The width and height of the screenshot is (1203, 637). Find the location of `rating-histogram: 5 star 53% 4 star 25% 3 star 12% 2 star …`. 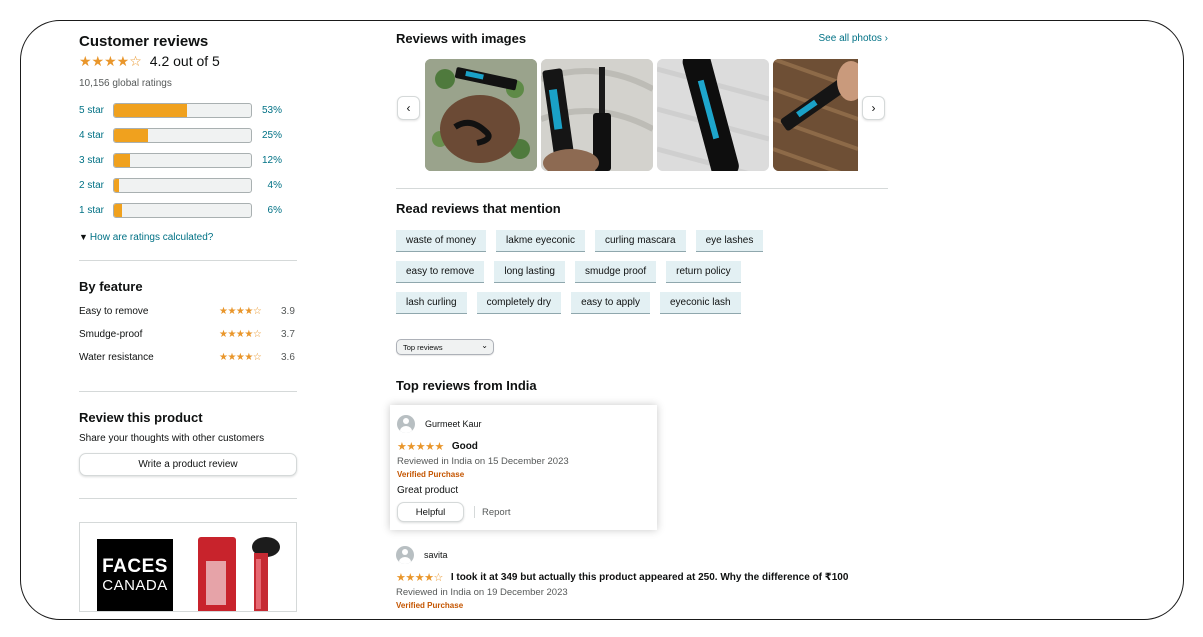

rating-histogram: 5 star 53% 4 star 25% 3 star 12% 2 star … is located at coordinates (189, 160).